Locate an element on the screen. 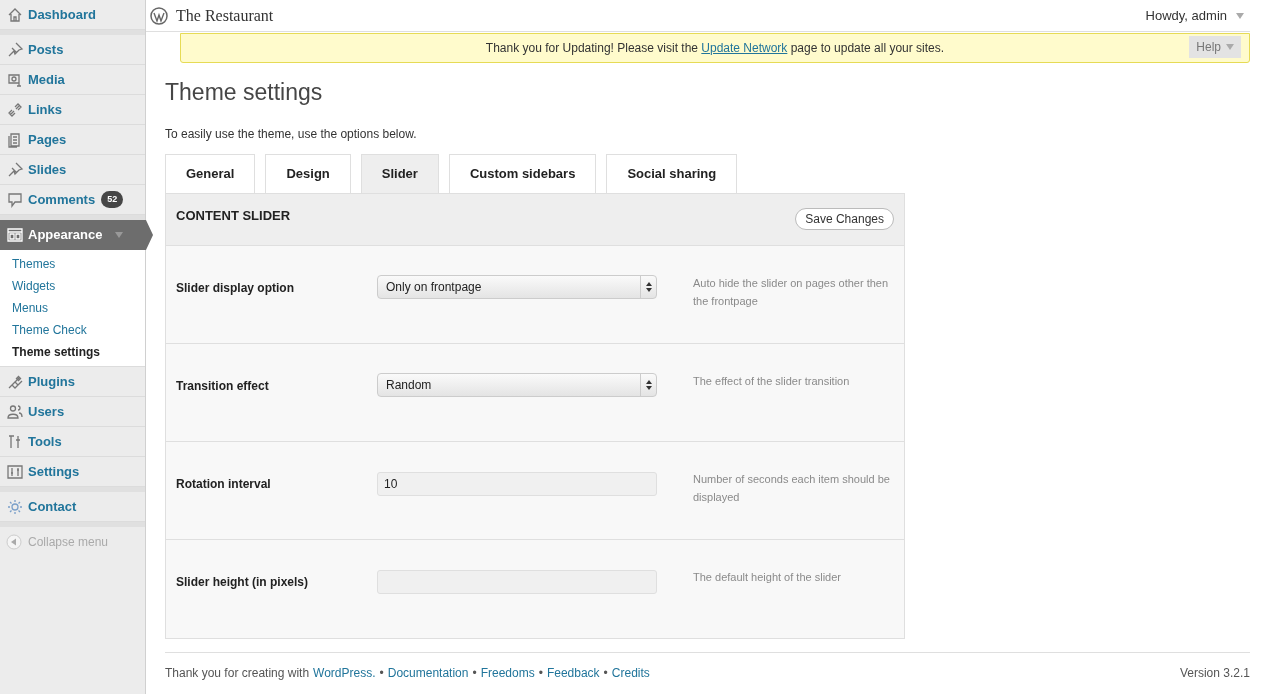 The width and height of the screenshot is (1265, 694). footer-link: Documentation is located at coordinates (428, 672).